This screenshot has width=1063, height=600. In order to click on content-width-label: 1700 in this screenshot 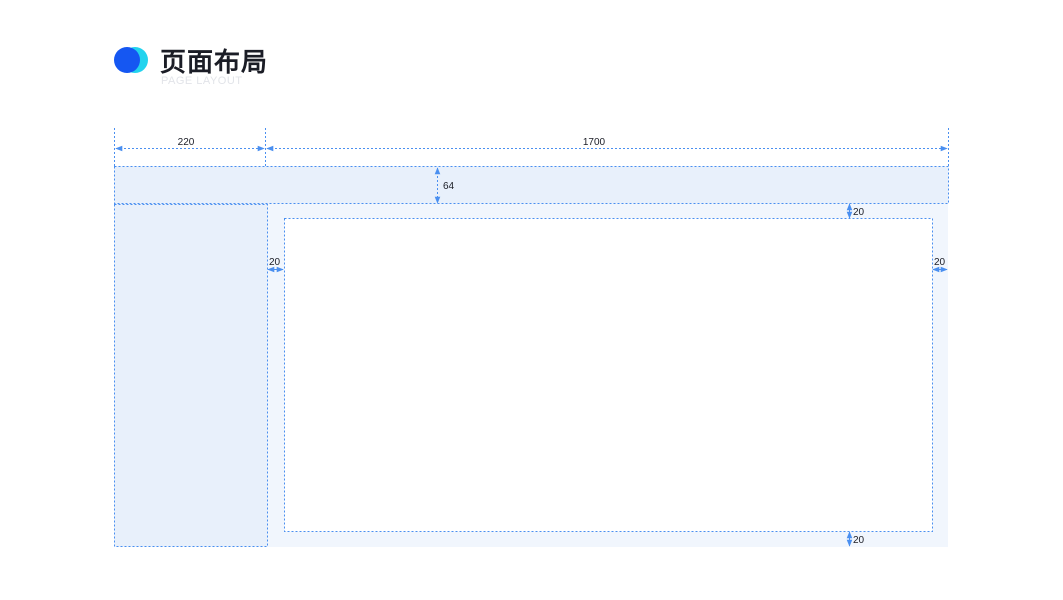, I will do `click(594, 142)`.